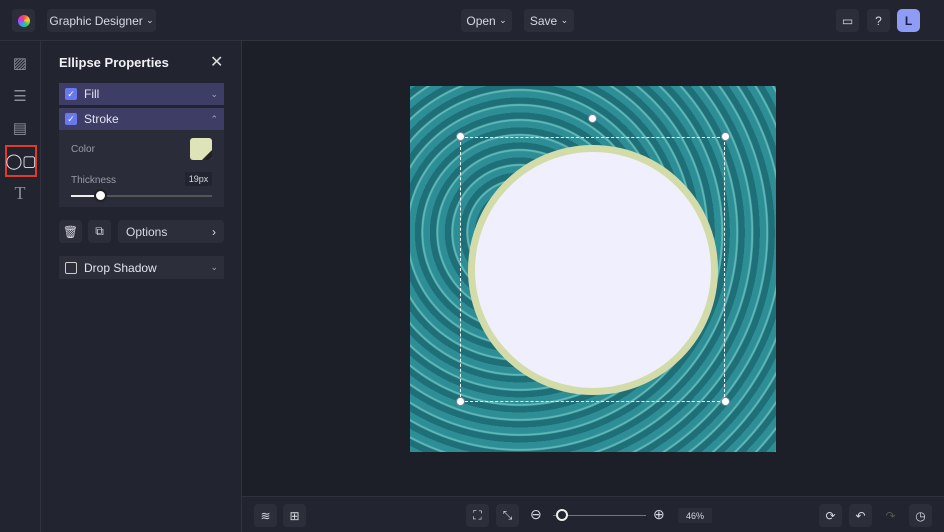 The image size is (944, 532). What do you see at coordinates (214, 118) in the screenshot?
I see `chevron-up-icon: ⌃` at bounding box center [214, 118].